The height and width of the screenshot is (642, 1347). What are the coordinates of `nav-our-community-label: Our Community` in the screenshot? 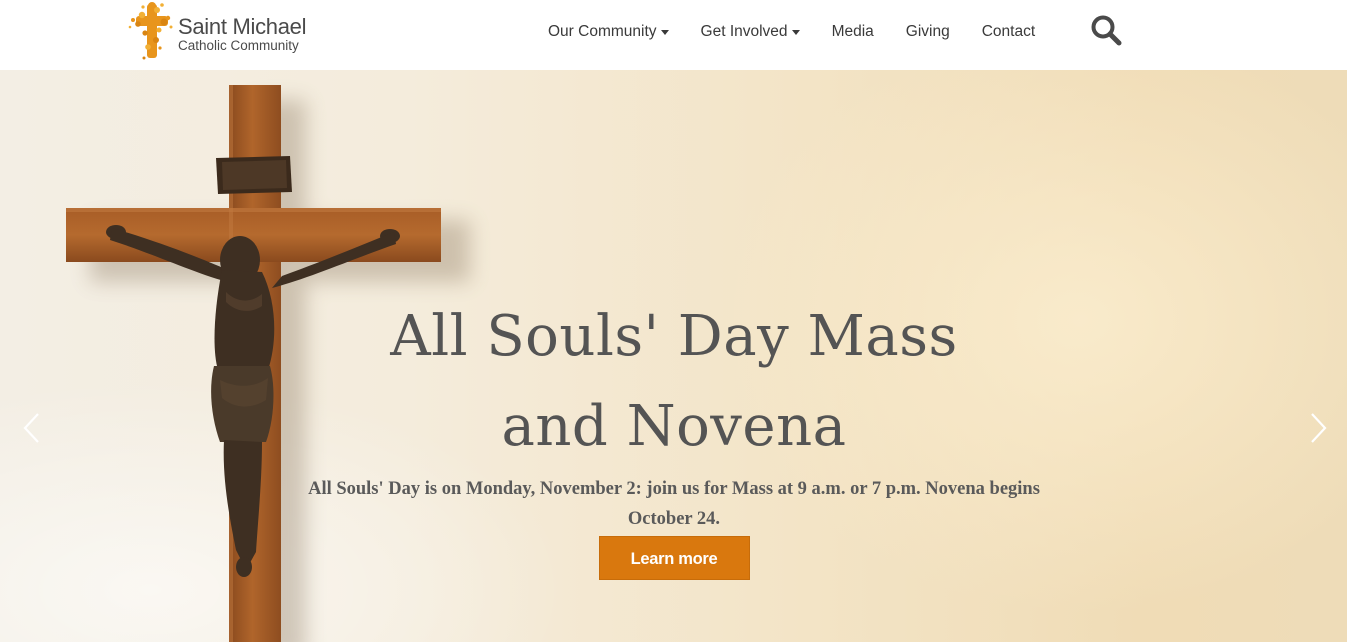 It's located at (602, 31).